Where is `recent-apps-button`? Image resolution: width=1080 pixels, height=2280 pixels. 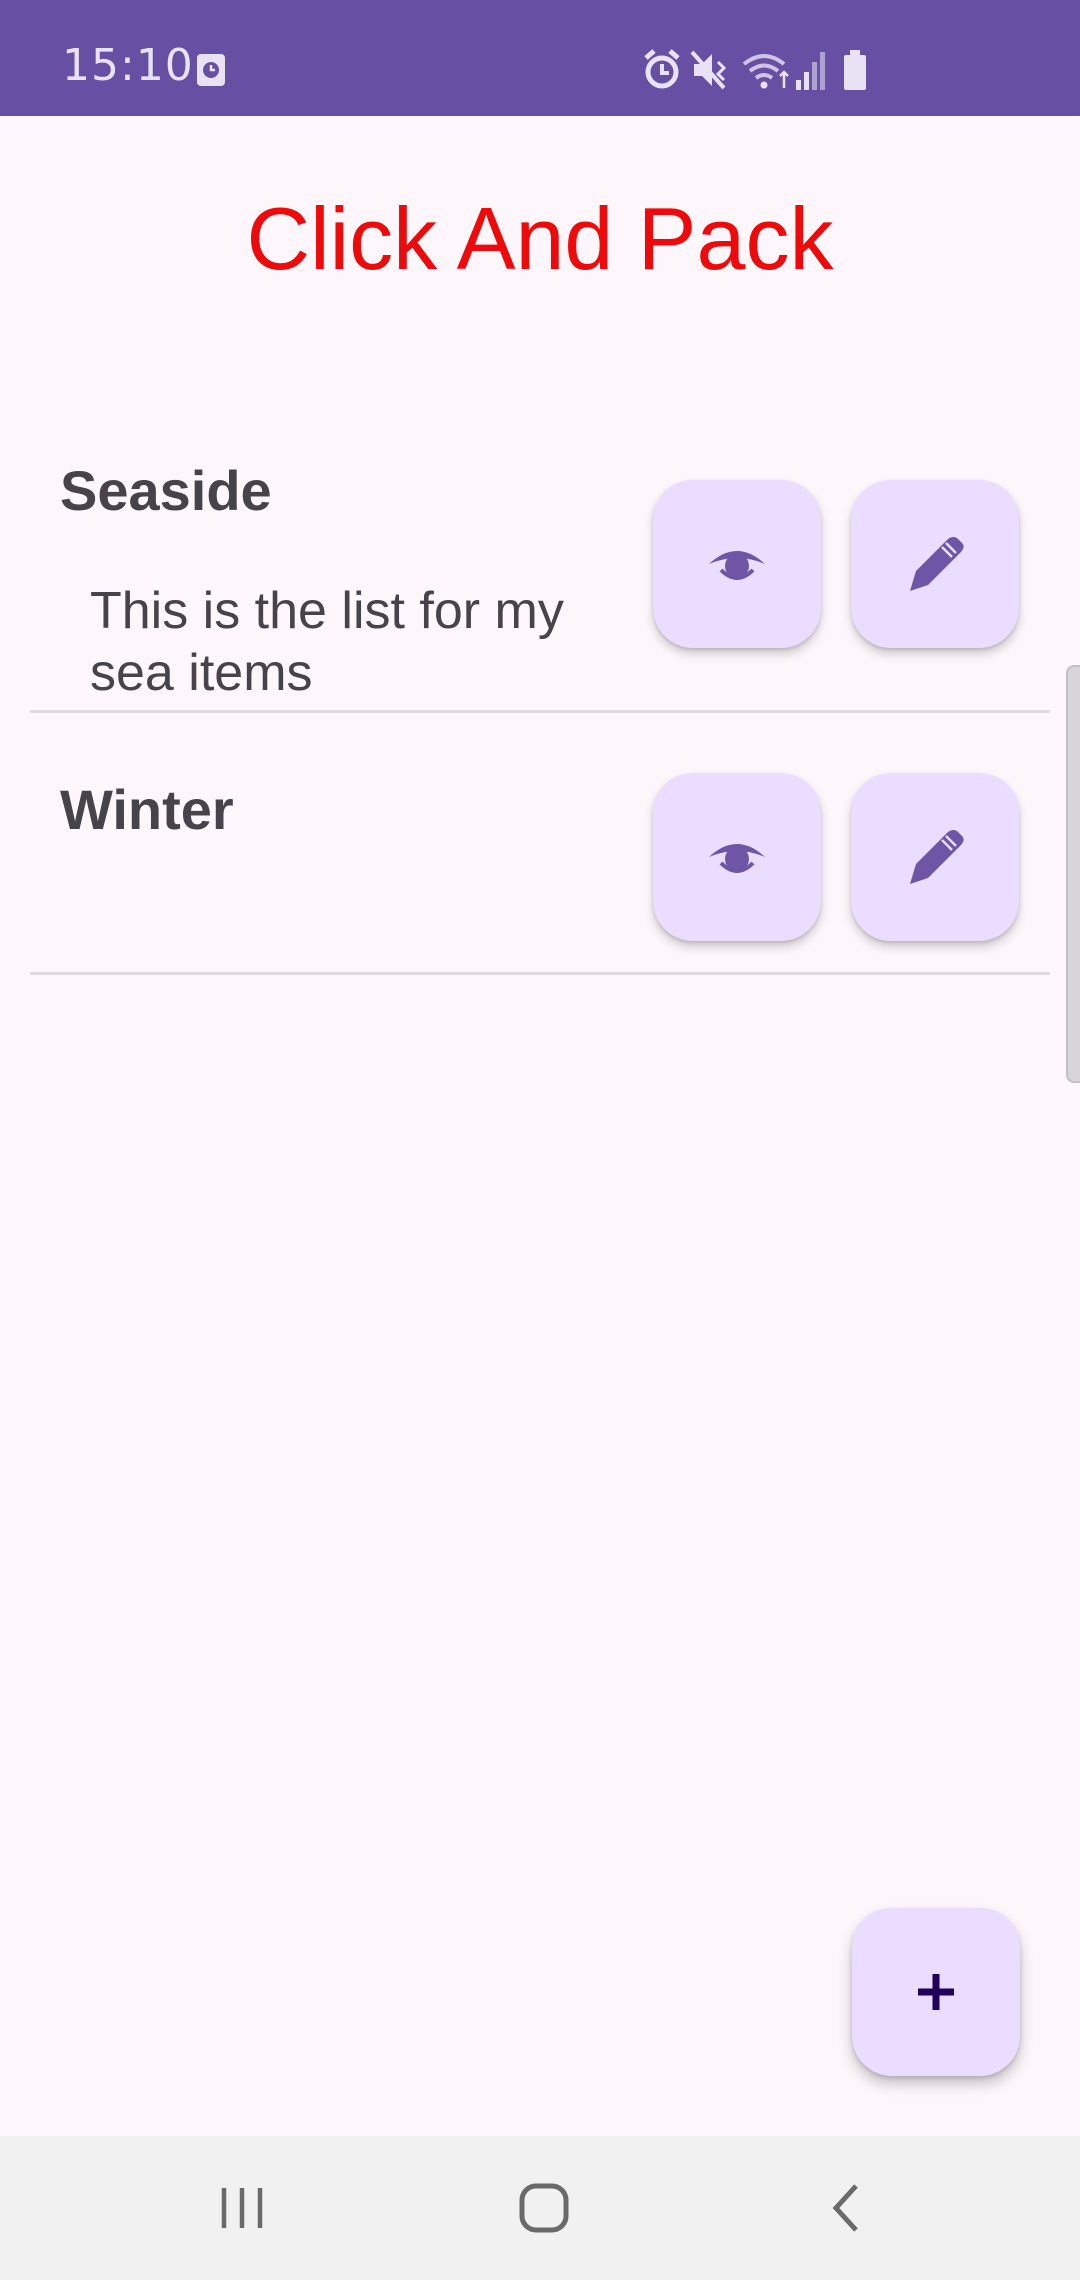
recent-apps-button is located at coordinates (242, 2208).